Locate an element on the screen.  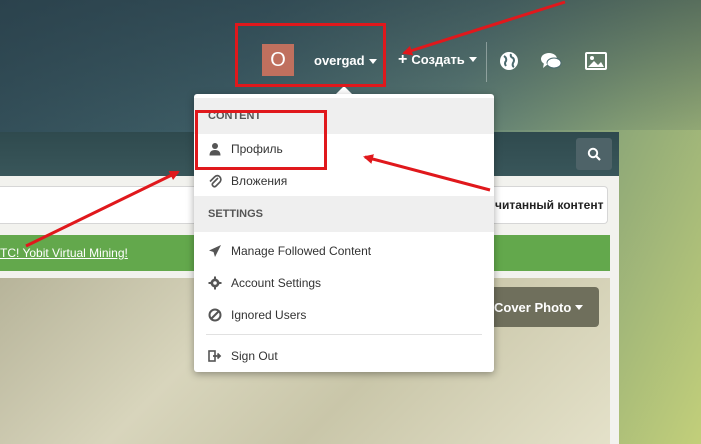
create-button: + Создать is located at coordinates (437, 59).